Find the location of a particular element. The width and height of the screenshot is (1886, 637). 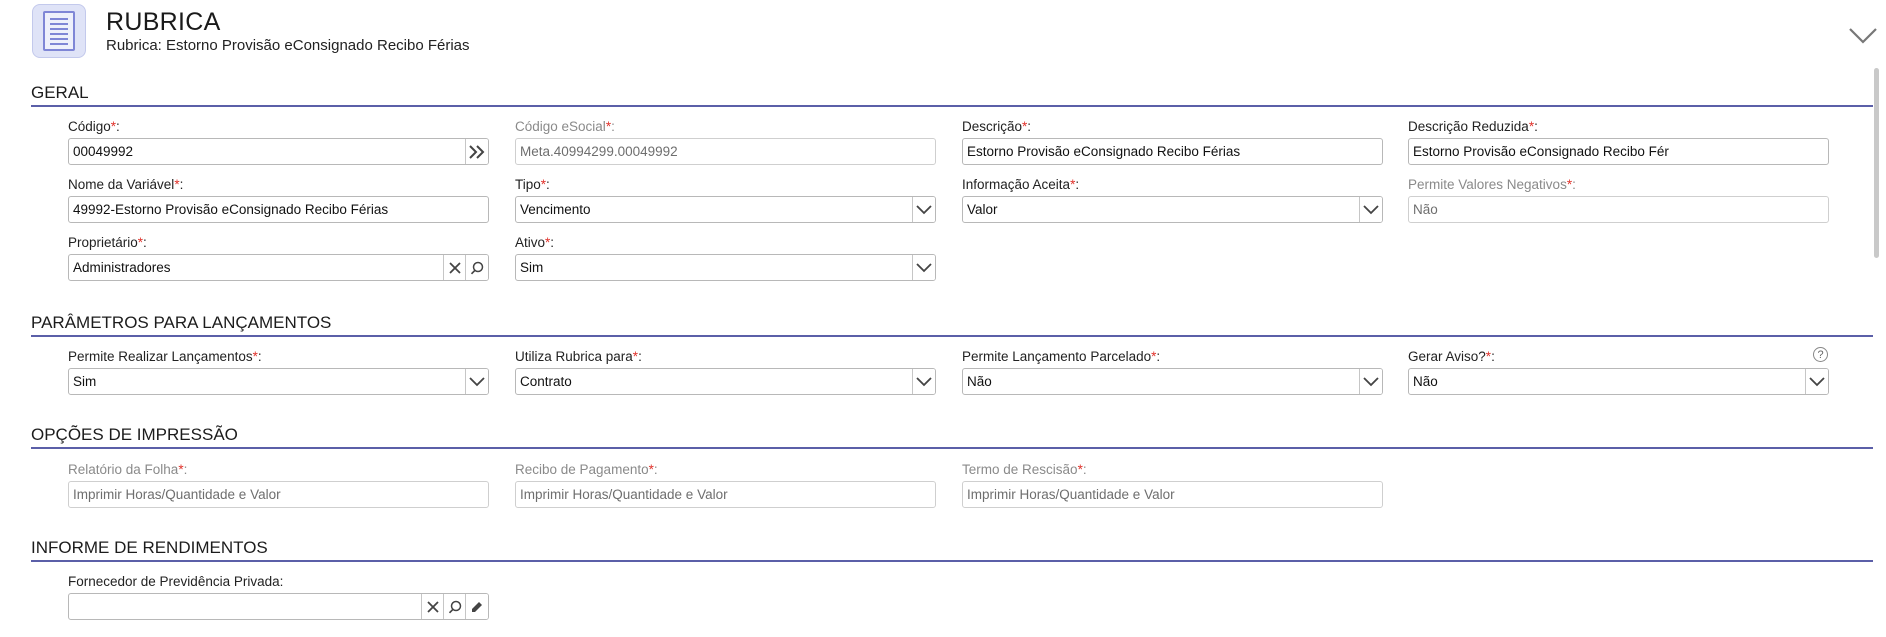

gerar-aviso-field: Gerar Aviso?*: Não is located at coordinates (1618, 371).